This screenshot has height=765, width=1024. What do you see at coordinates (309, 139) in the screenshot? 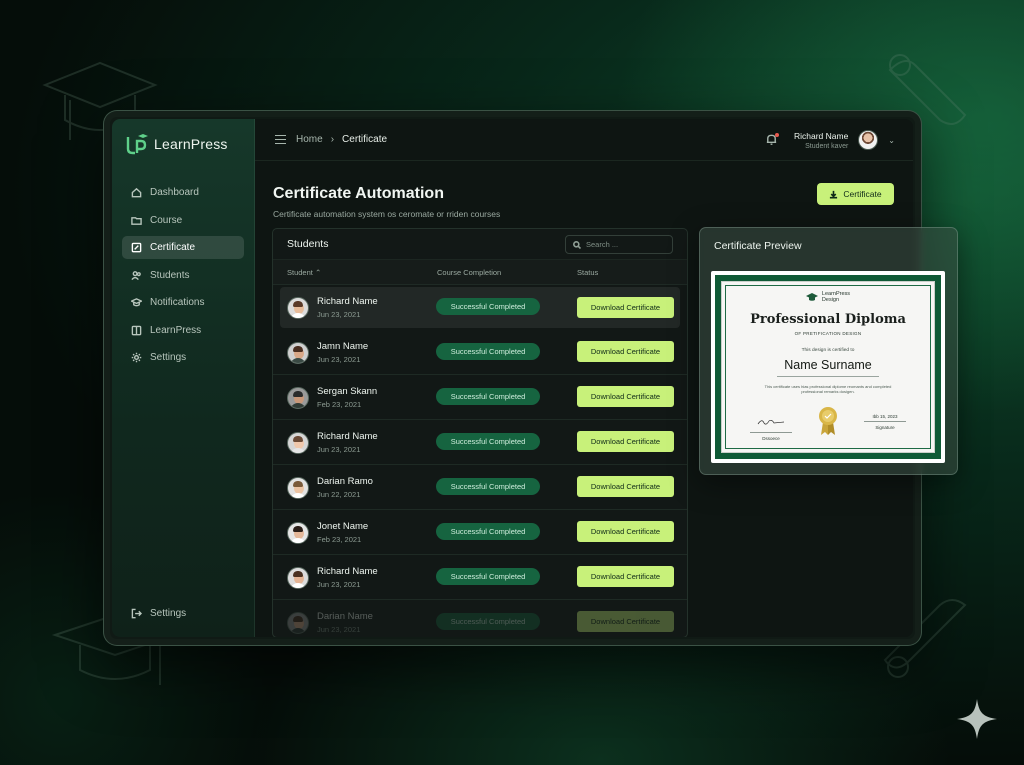
I see `breadcrumb-home: Home` at bounding box center [309, 139].